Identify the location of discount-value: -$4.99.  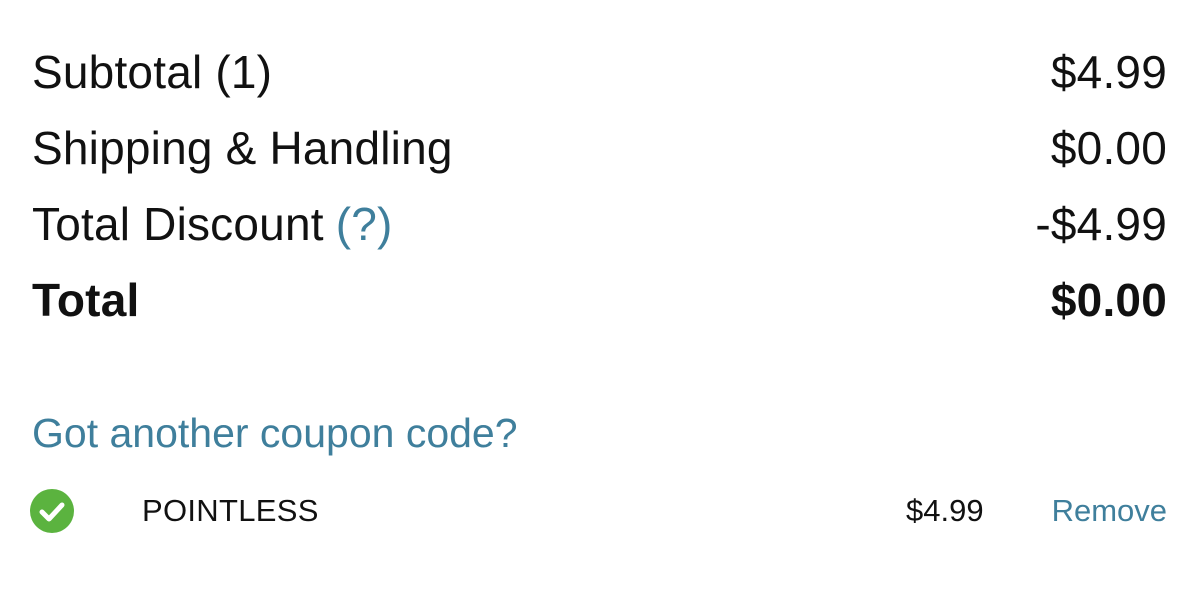
(1101, 224).